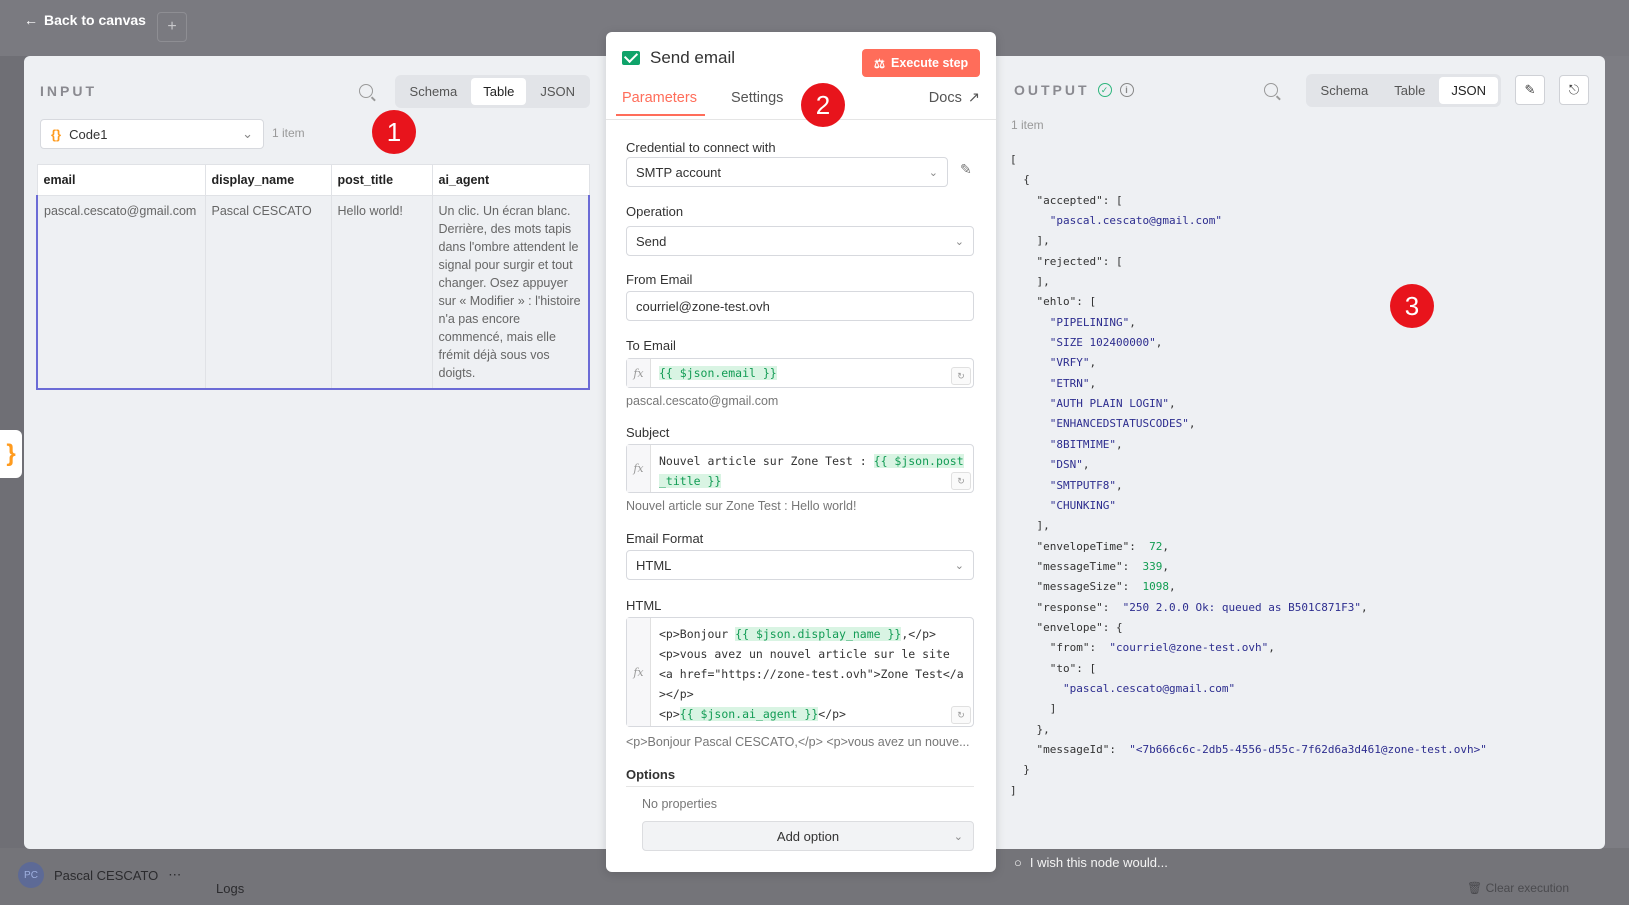 This screenshot has width=1629, height=905. What do you see at coordinates (1189, 648) in the screenshot?
I see `json-envelope-from: "courriel@zone-test.ovh"` at bounding box center [1189, 648].